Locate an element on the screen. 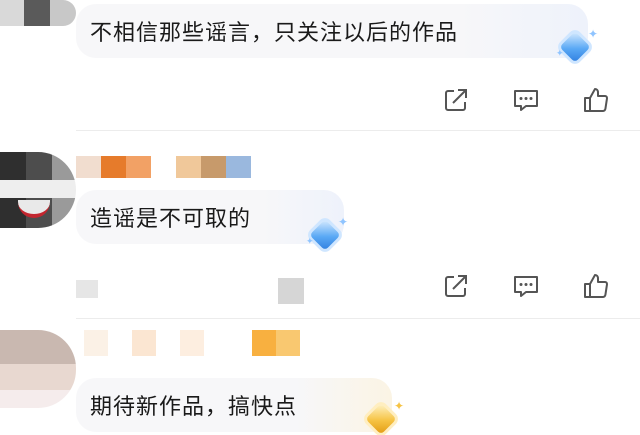 The width and height of the screenshot is (640, 435). comment-text: 不相信那些谣言，只关注以后的作品 is located at coordinates (274, 33).